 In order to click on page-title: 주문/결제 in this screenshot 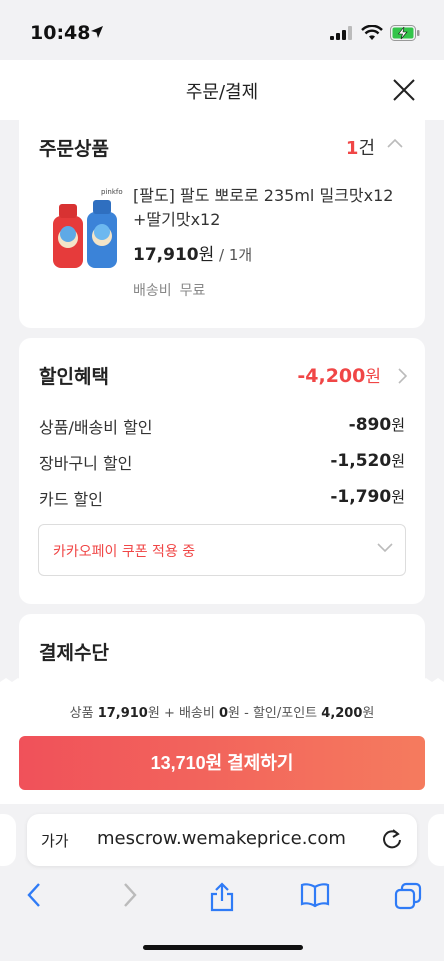, I will do `click(222, 92)`.